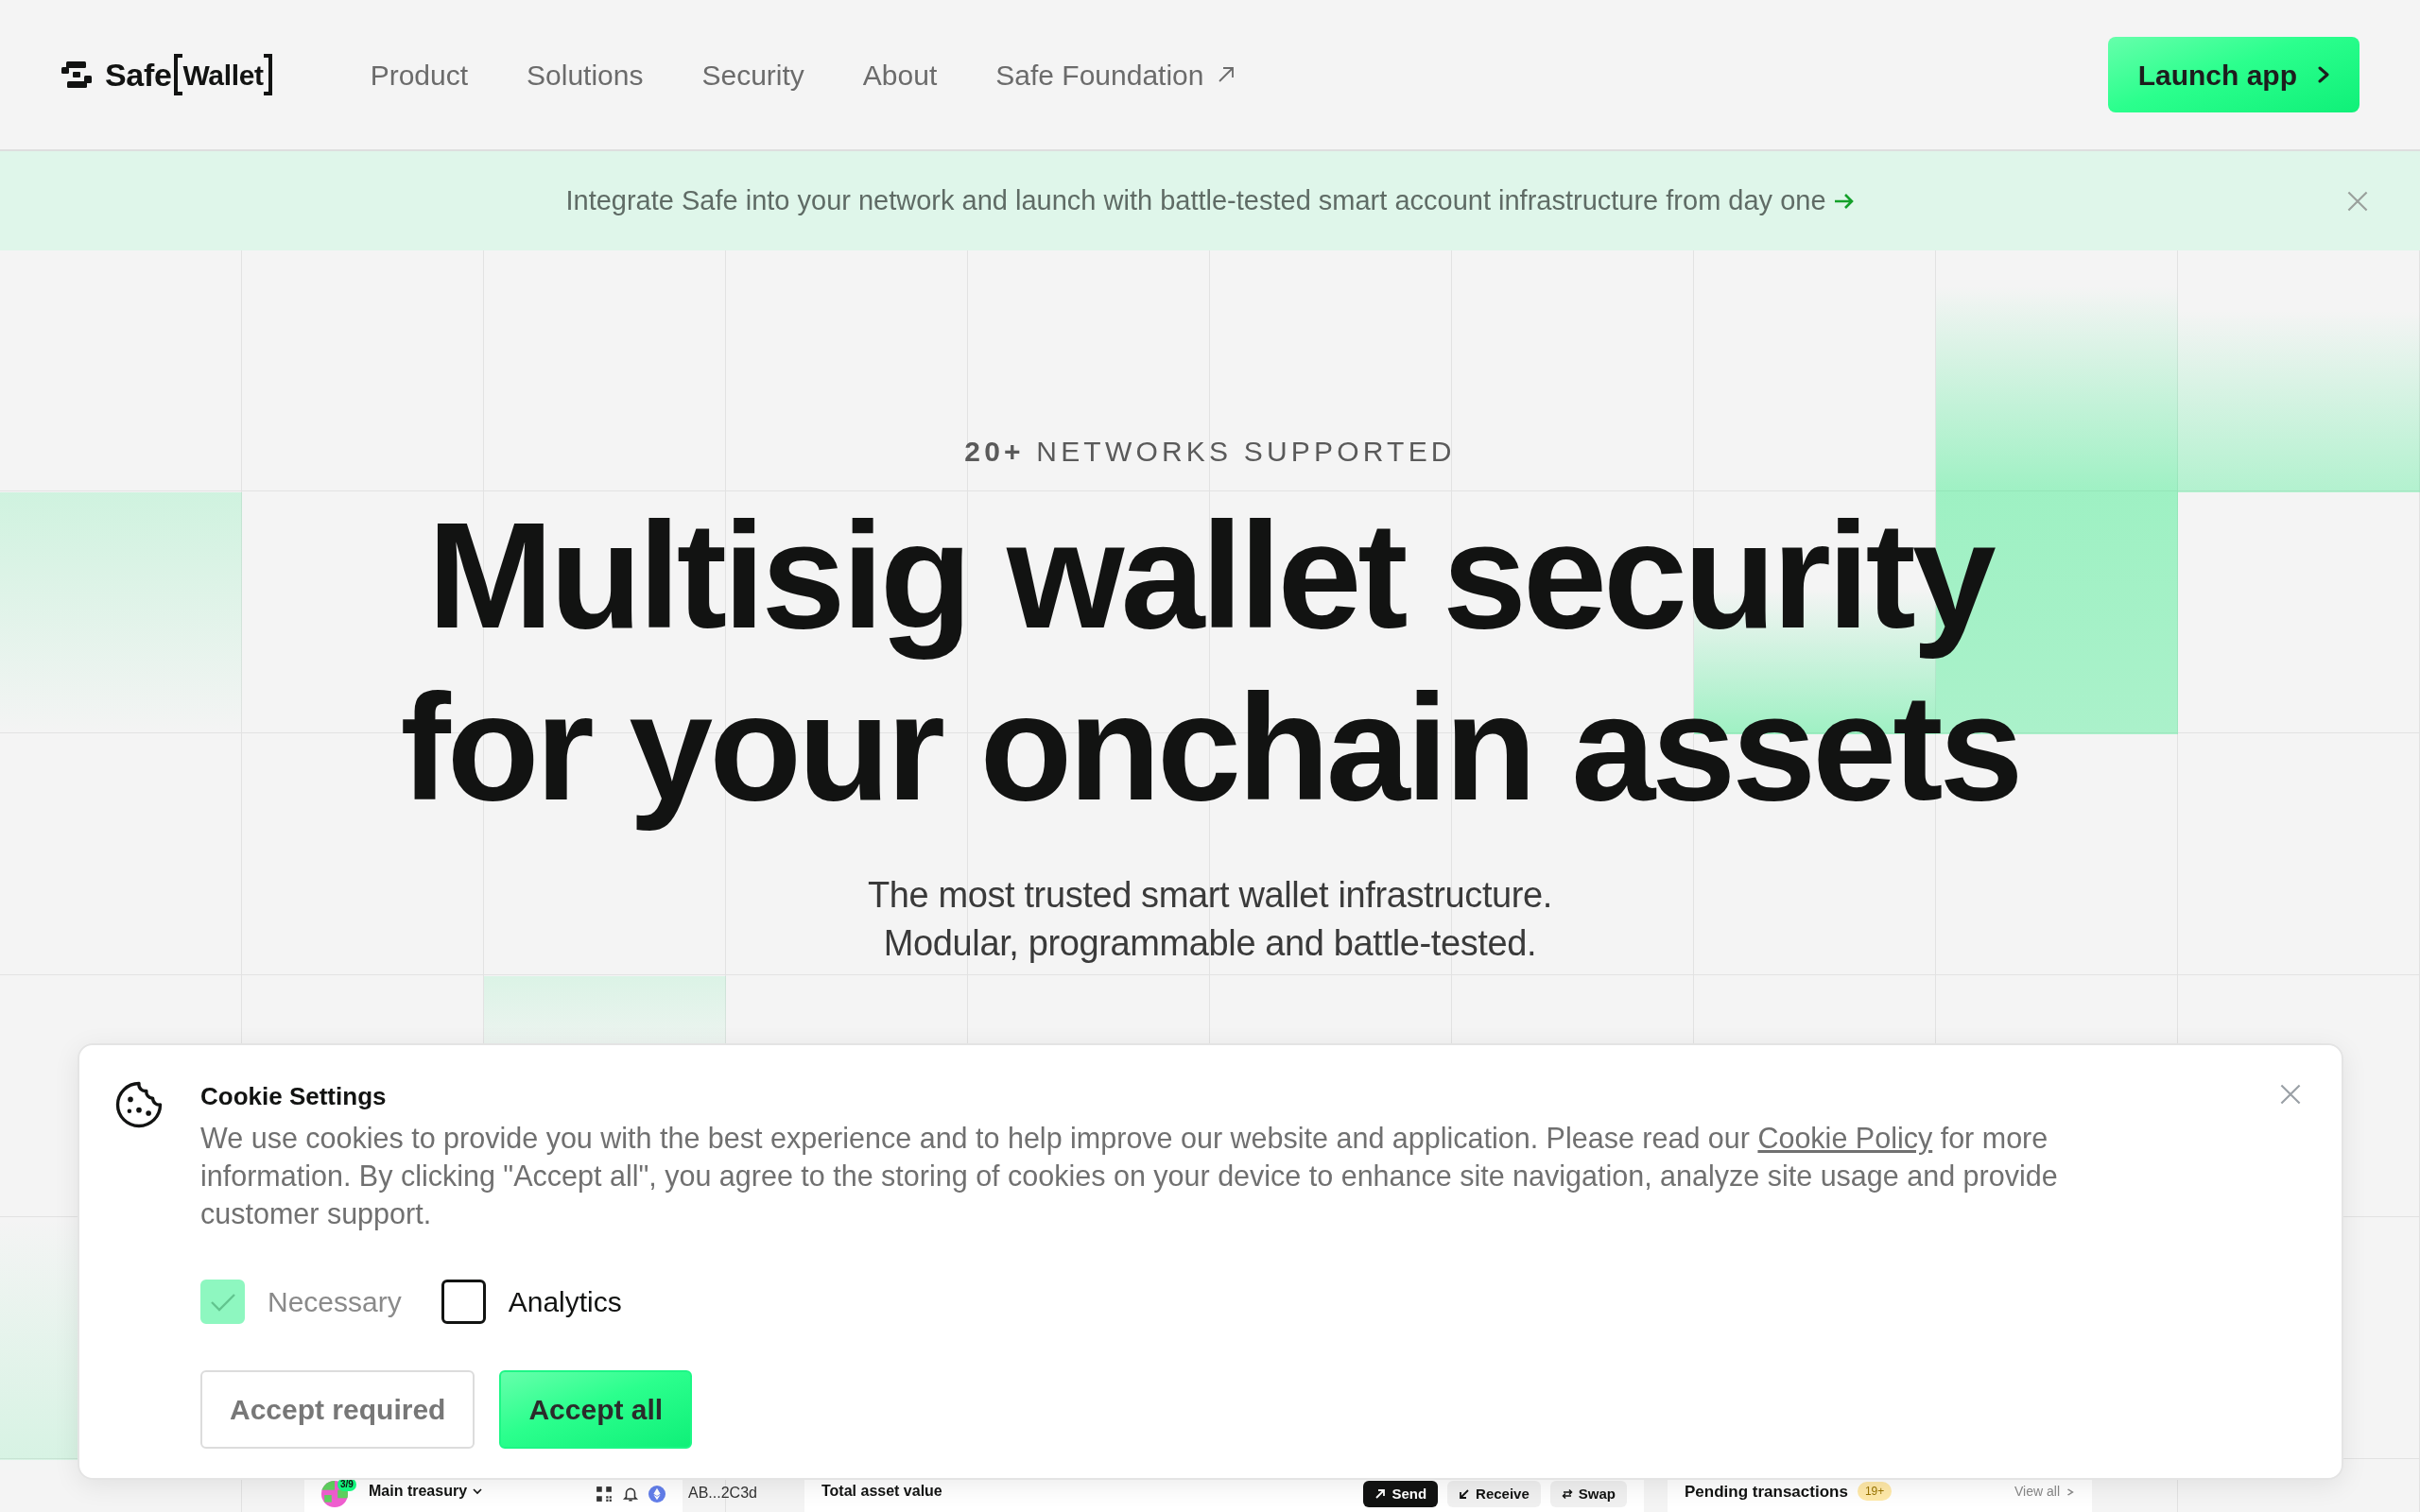  What do you see at coordinates (1115, 74) in the screenshot?
I see `nav-link: Safe Foundation` at bounding box center [1115, 74].